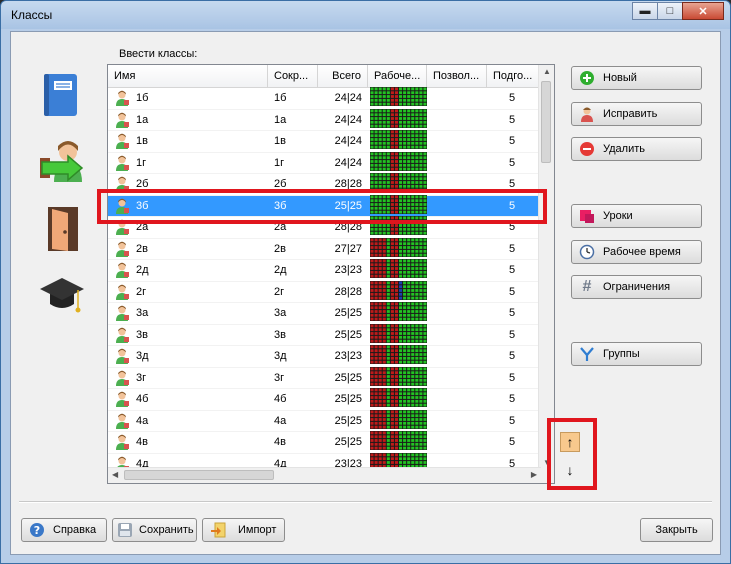  What do you see at coordinates (279, 377) in the screenshot?
I see `cell-short: 3г` at bounding box center [279, 377].